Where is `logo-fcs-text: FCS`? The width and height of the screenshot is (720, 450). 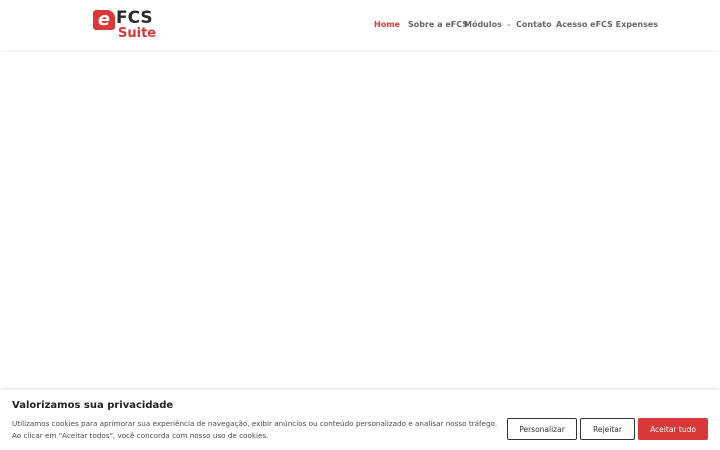
logo-fcs-text: FCS is located at coordinates (134, 18).